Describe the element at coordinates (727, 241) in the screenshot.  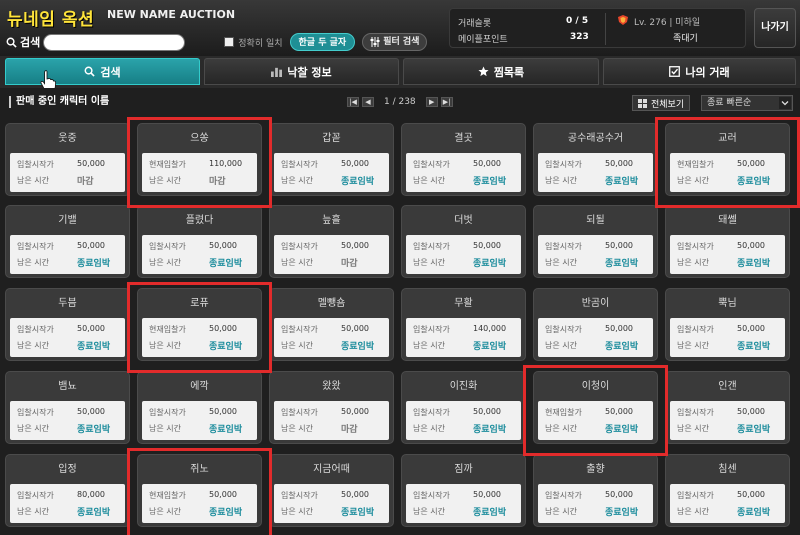
I see `auction-card: 돼쎌 입찰시작가 50,000 남은 시간 종료임박` at that location.